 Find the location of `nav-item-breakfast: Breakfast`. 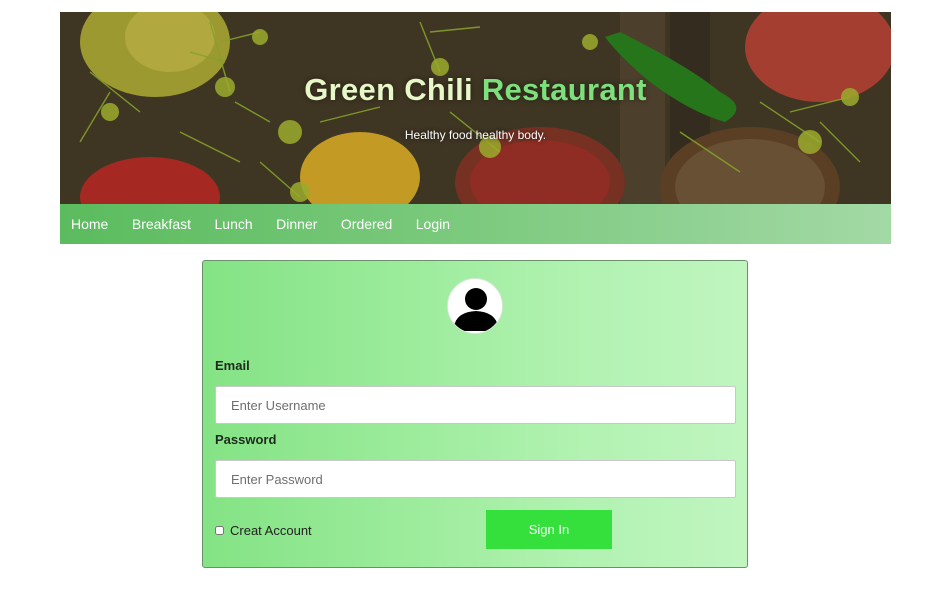

nav-item-breakfast: Breakfast is located at coordinates (161, 224).